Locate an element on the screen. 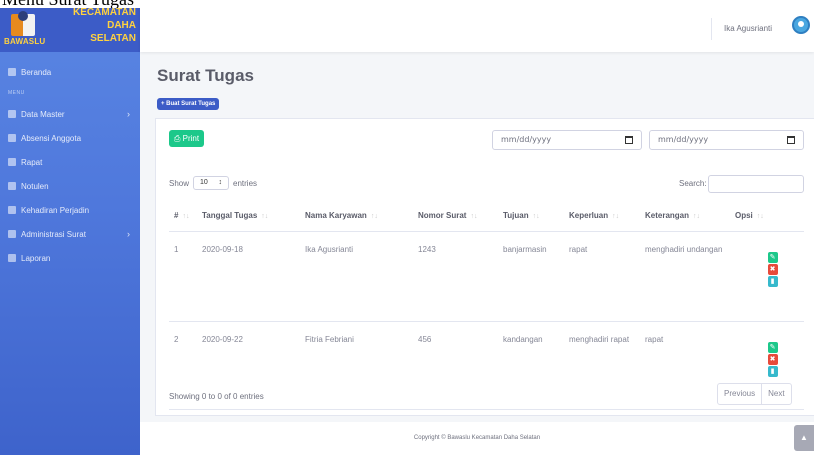 The width and height of the screenshot is (814, 455). avatar is located at coordinates (801, 25).